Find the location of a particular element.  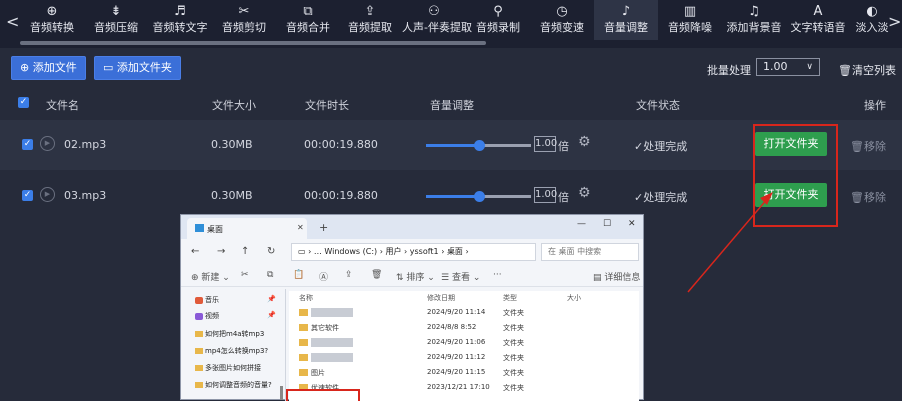

list-item: 图片 2024/9/20 11:15 文件夹 is located at coordinates (464, 372).